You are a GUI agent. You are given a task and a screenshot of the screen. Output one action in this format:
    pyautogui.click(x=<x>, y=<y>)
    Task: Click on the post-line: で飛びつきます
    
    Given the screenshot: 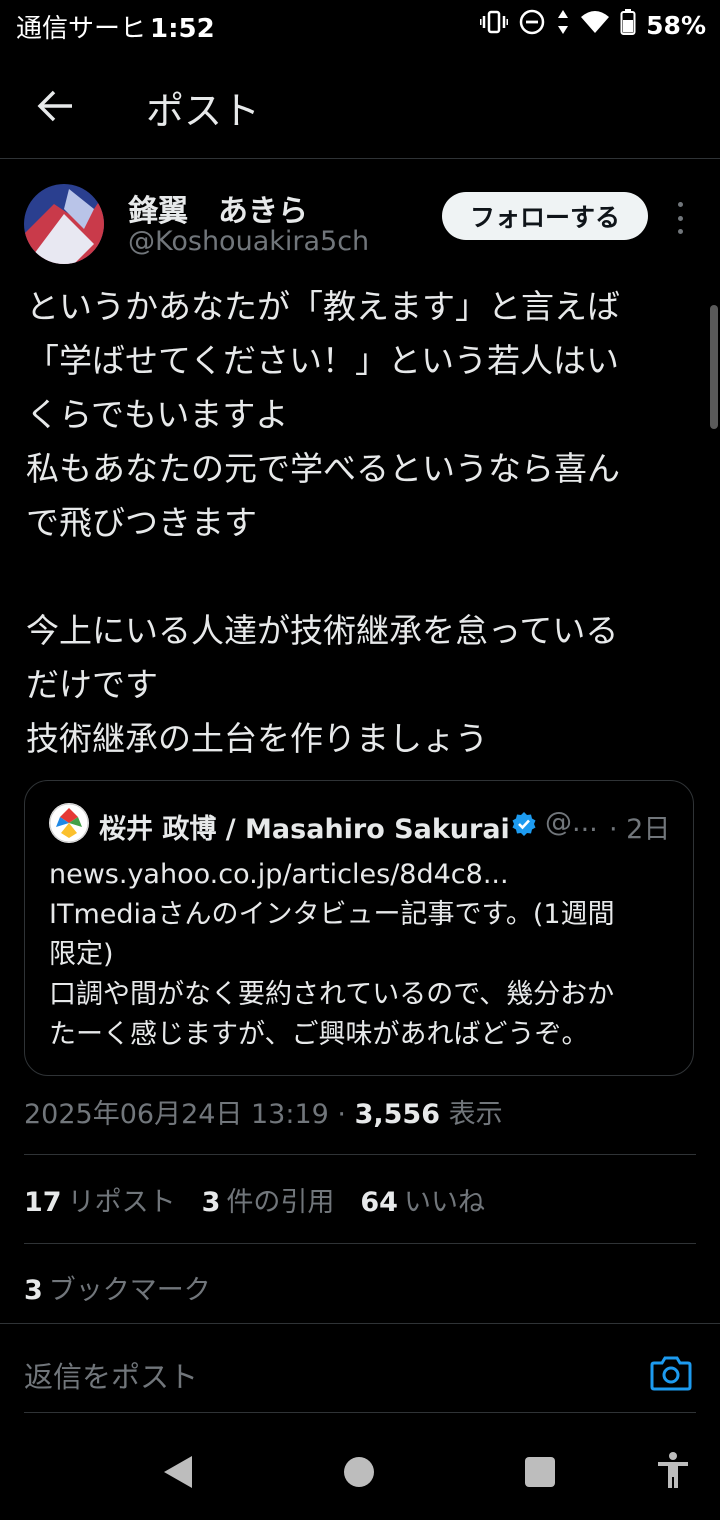 What is the action you would take?
    pyautogui.click(x=141, y=522)
    